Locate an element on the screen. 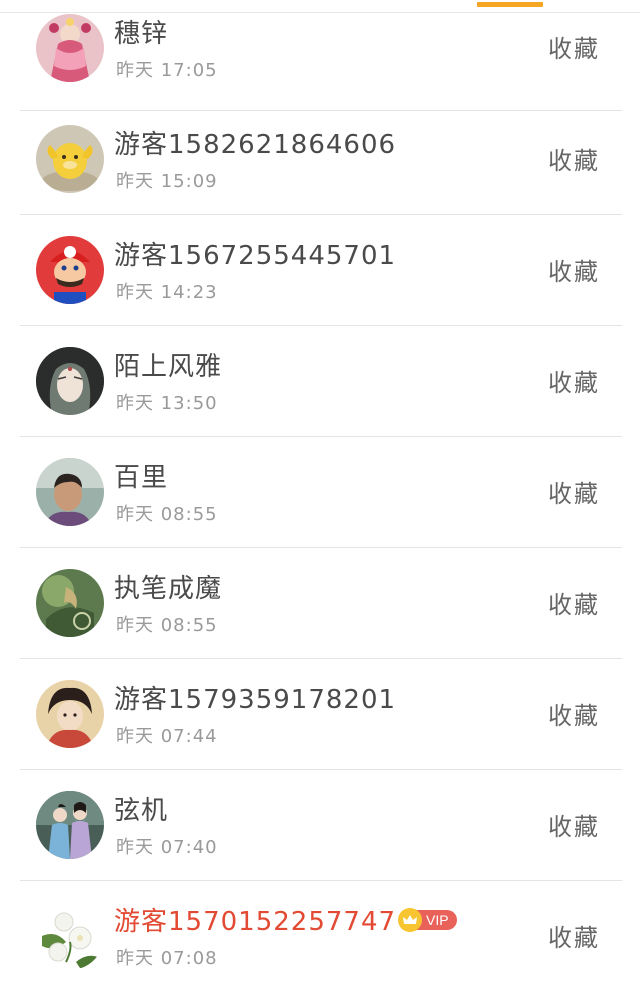 The height and width of the screenshot is (992, 640). avatar-mario-icon is located at coordinates (70, 270).